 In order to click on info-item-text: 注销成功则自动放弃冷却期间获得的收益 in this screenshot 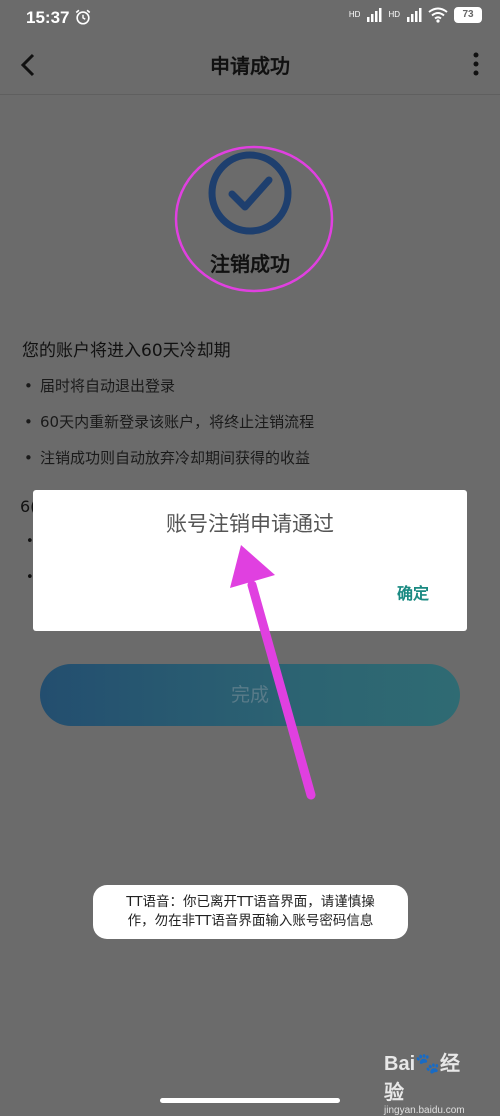, I will do `click(175, 458)`.